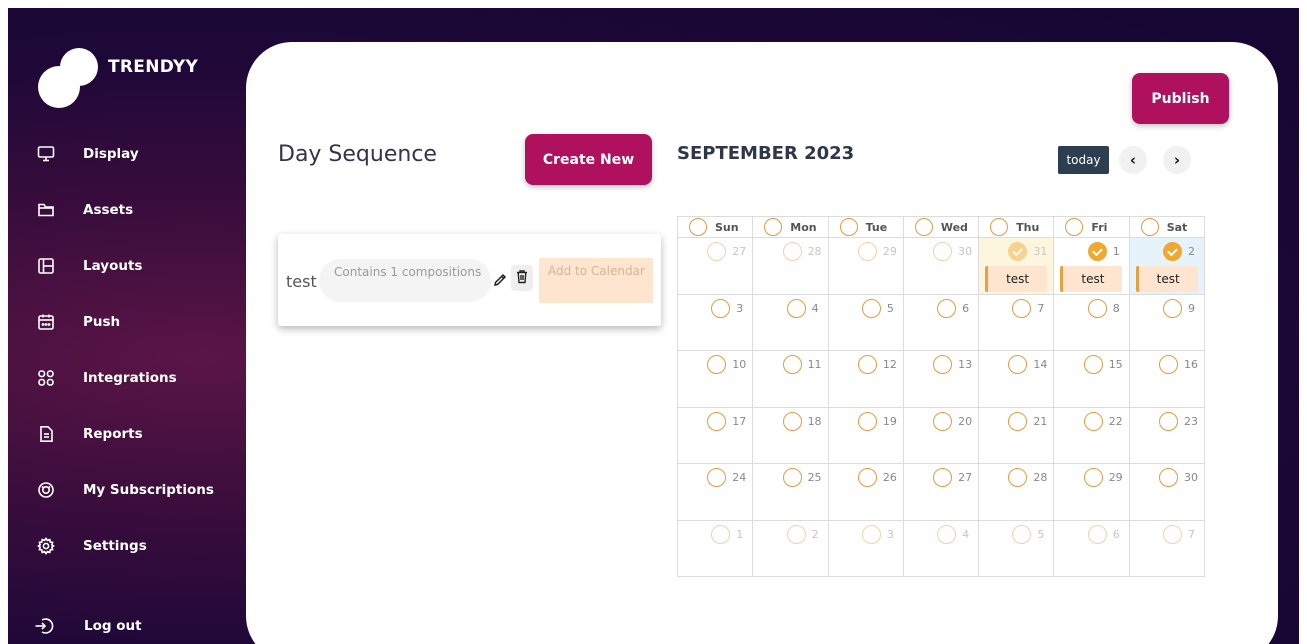 This screenshot has height=644, width=1307. What do you see at coordinates (791, 227) in the screenshot?
I see `weekday-header: Mon` at bounding box center [791, 227].